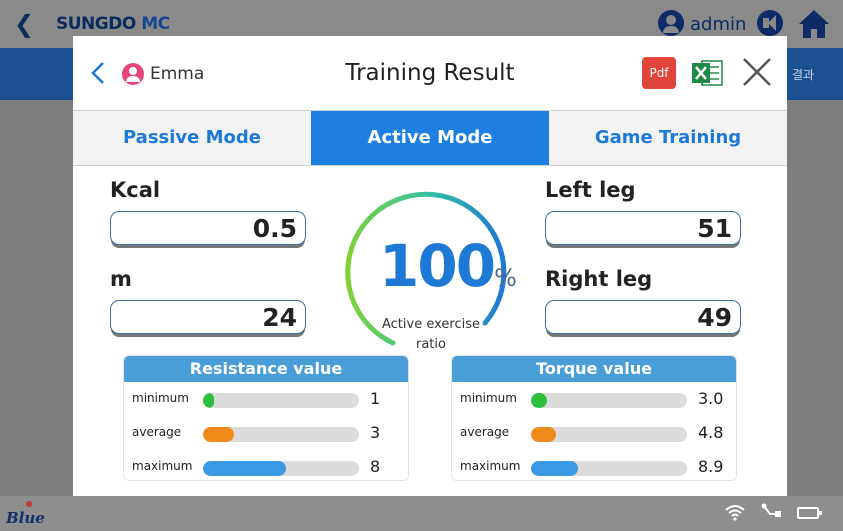  What do you see at coordinates (208, 317) in the screenshot?
I see `distance-field: 24` at bounding box center [208, 317].